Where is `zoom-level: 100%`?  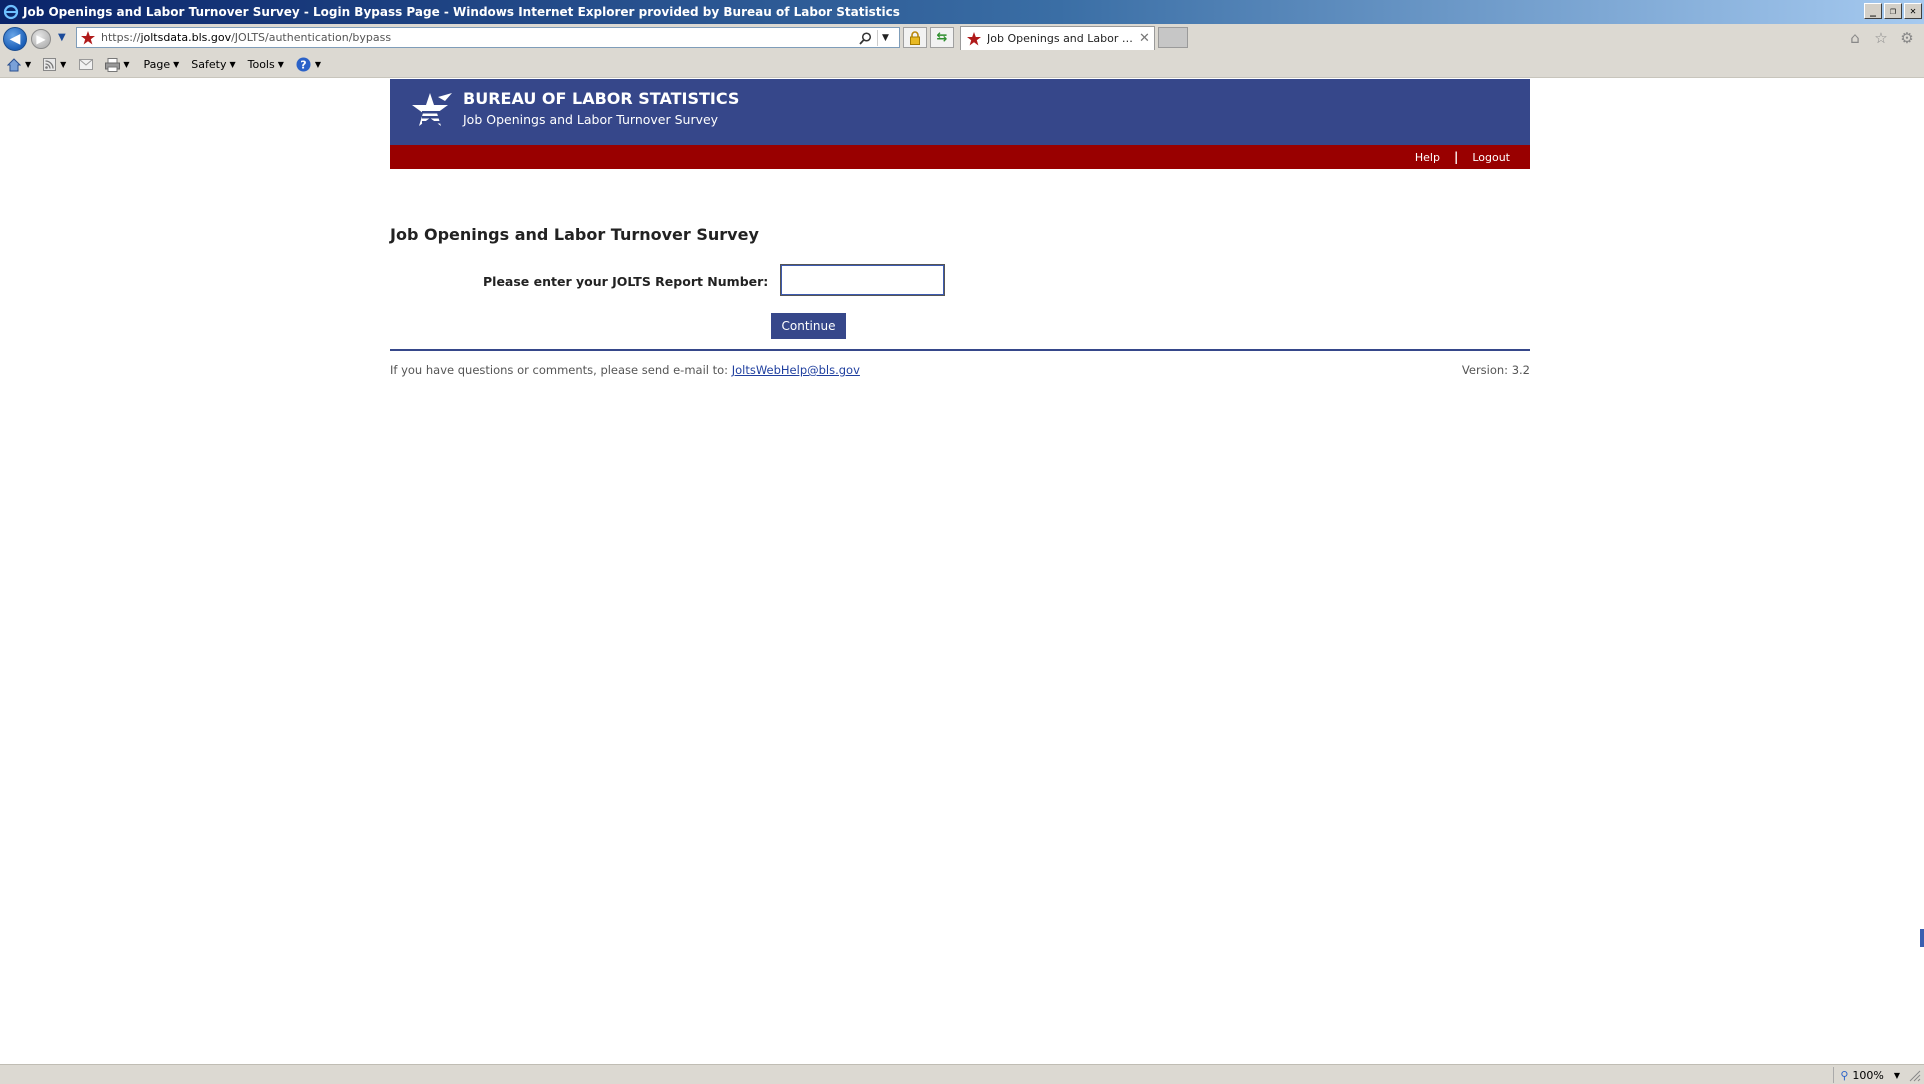 zoom-level: 100% is located at coordinates (1868, 1075).